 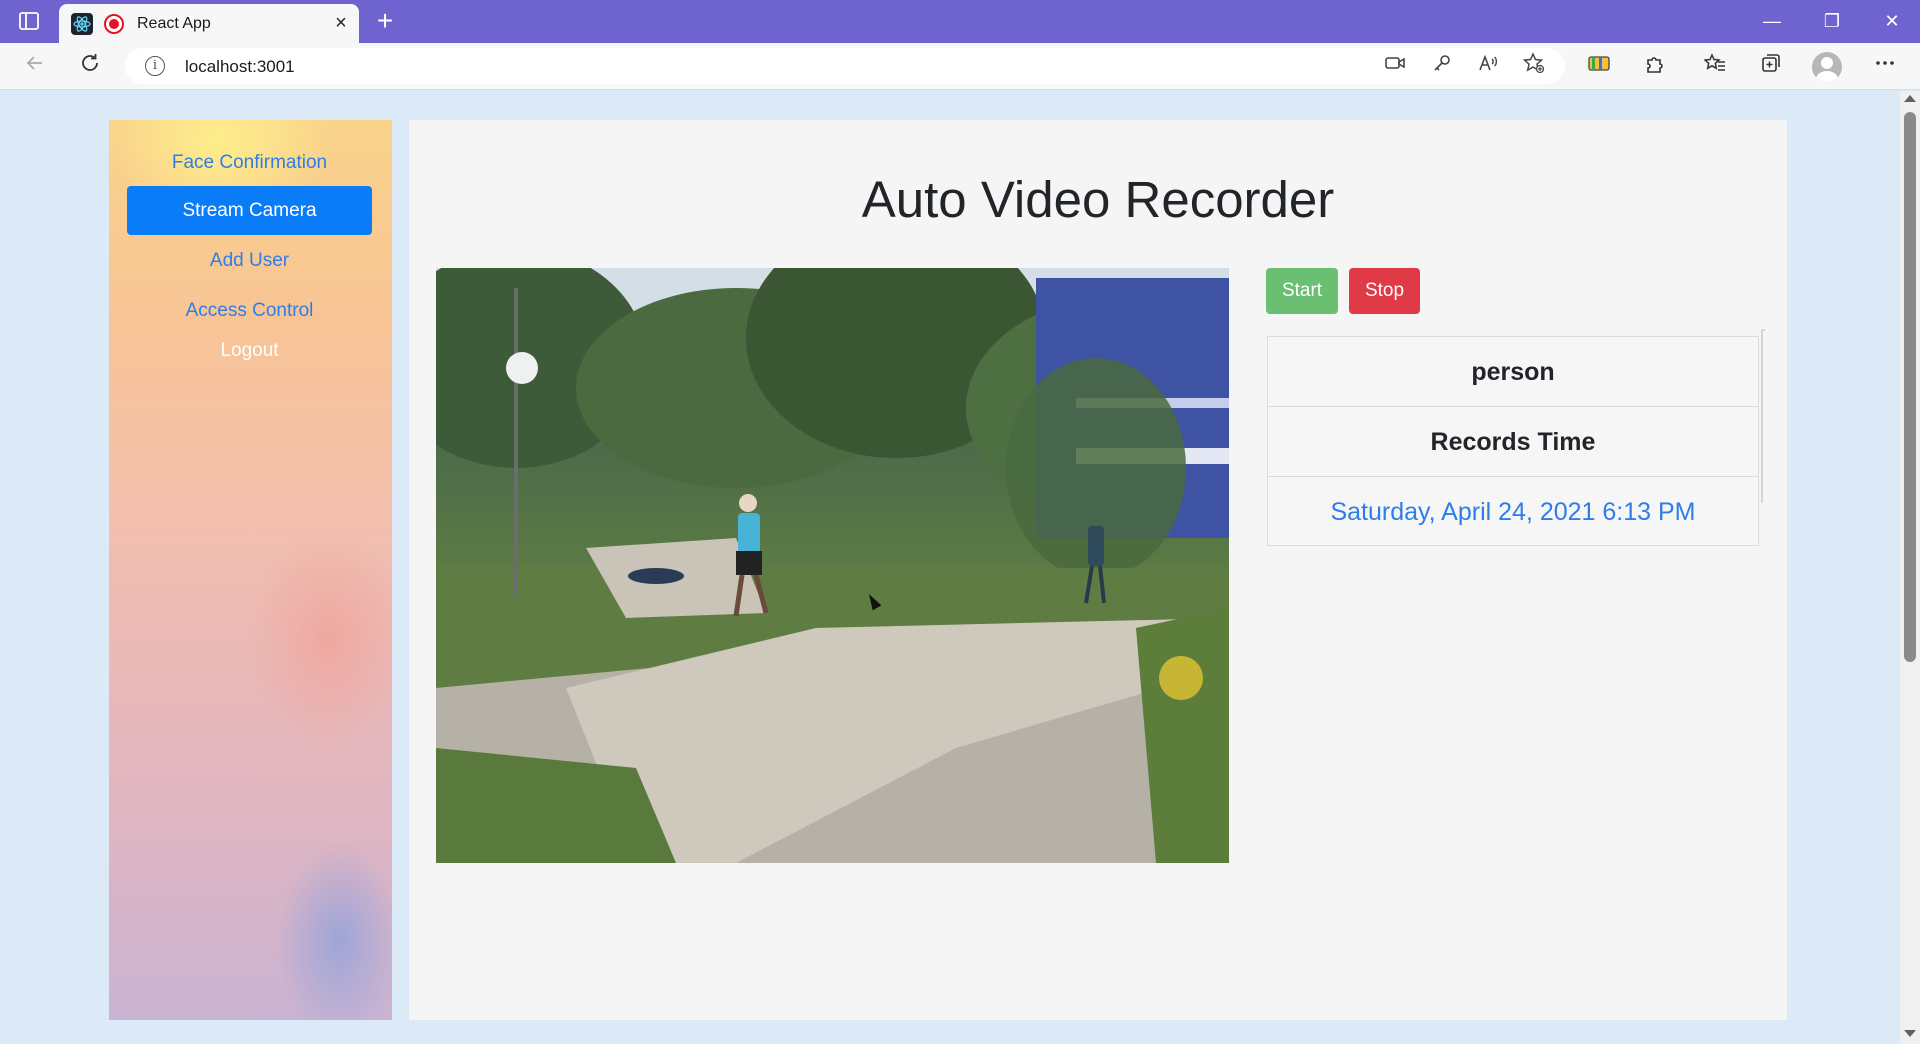 What do you see at coordinates (341, 23) in the screenshot?
I see `tab-close-button: ×` at bounding box center [341, 23].